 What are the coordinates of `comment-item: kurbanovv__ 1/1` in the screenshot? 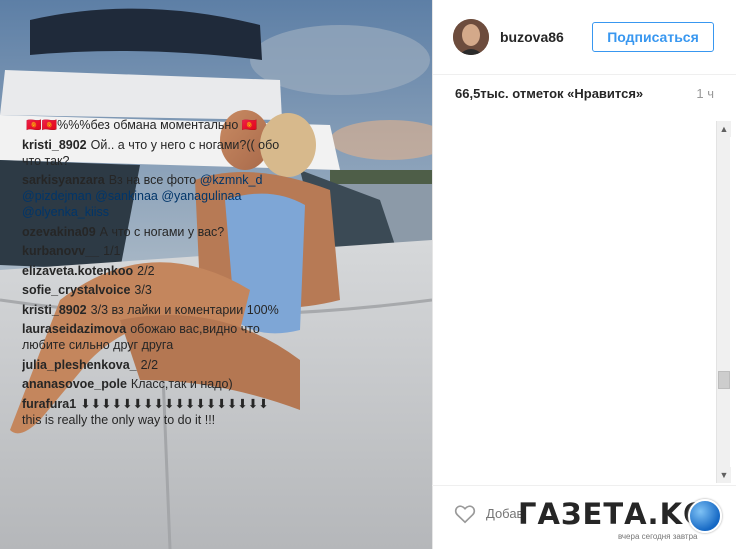 It's located at (154, 251).